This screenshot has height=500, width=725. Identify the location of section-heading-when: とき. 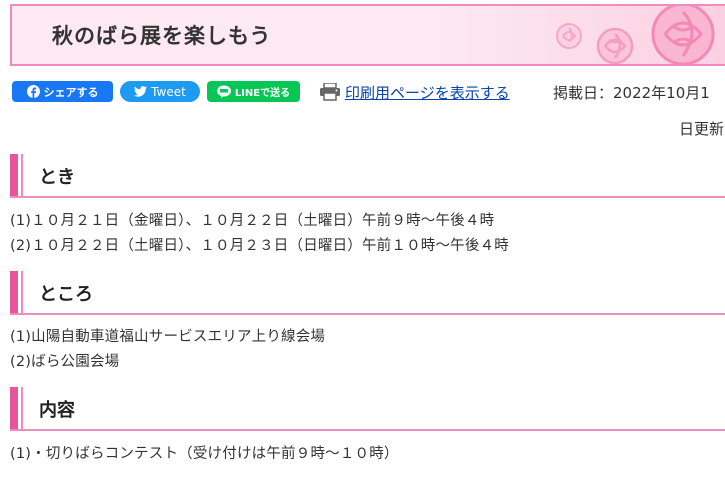
(367, 176).